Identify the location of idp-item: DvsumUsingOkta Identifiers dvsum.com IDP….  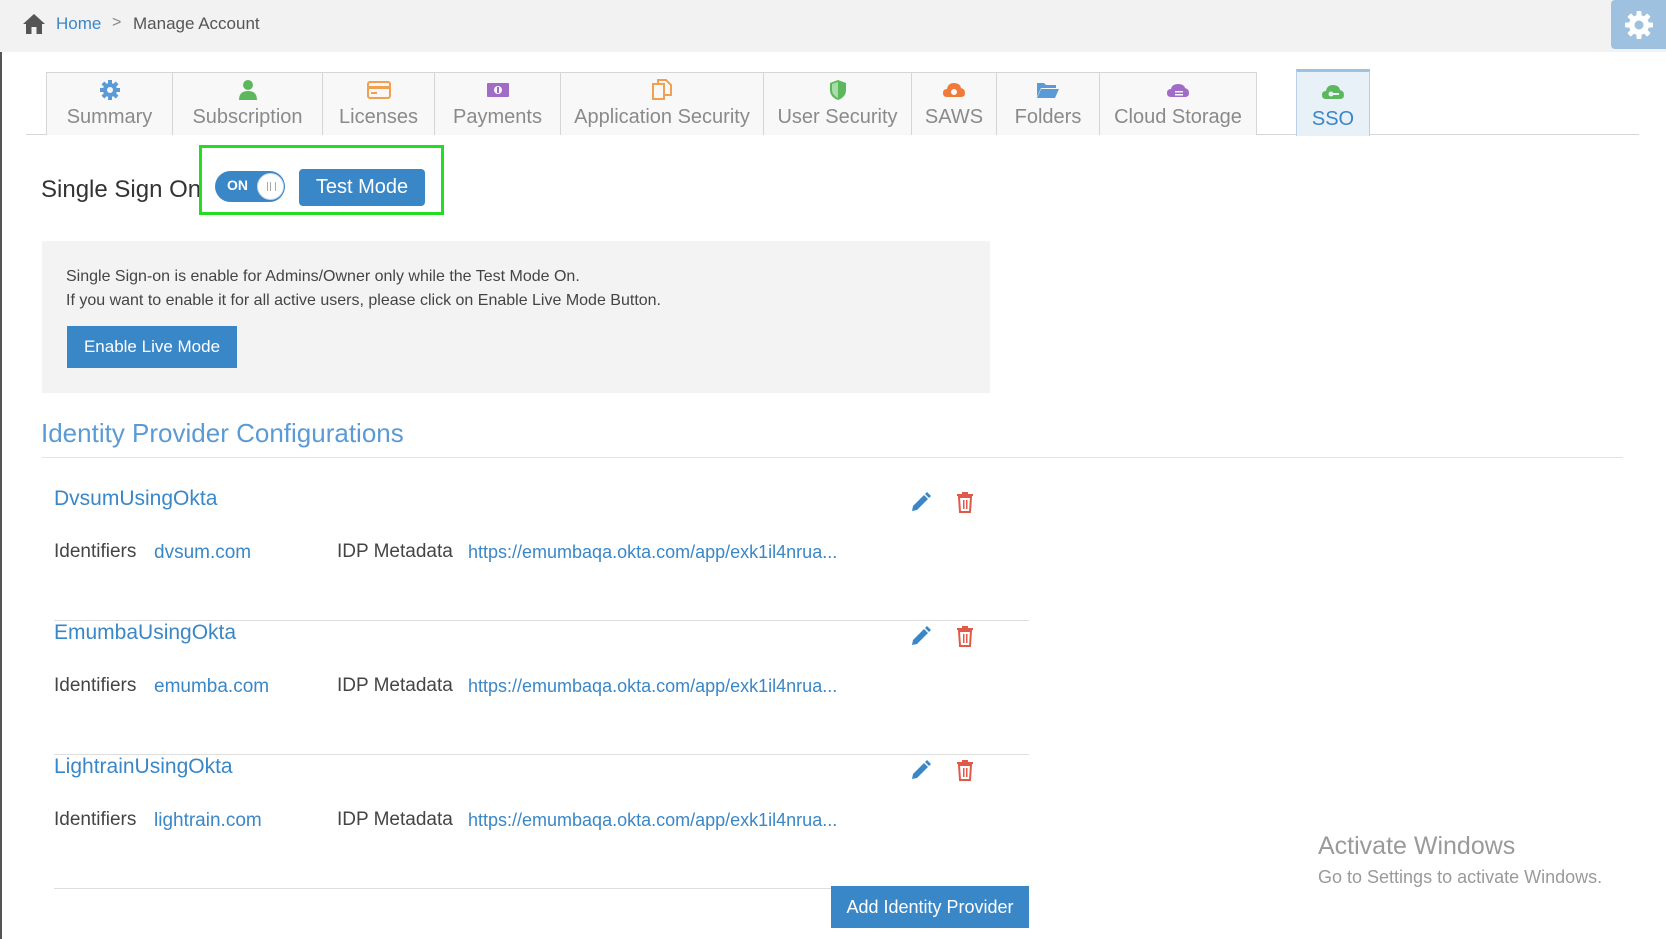
(541, 554).